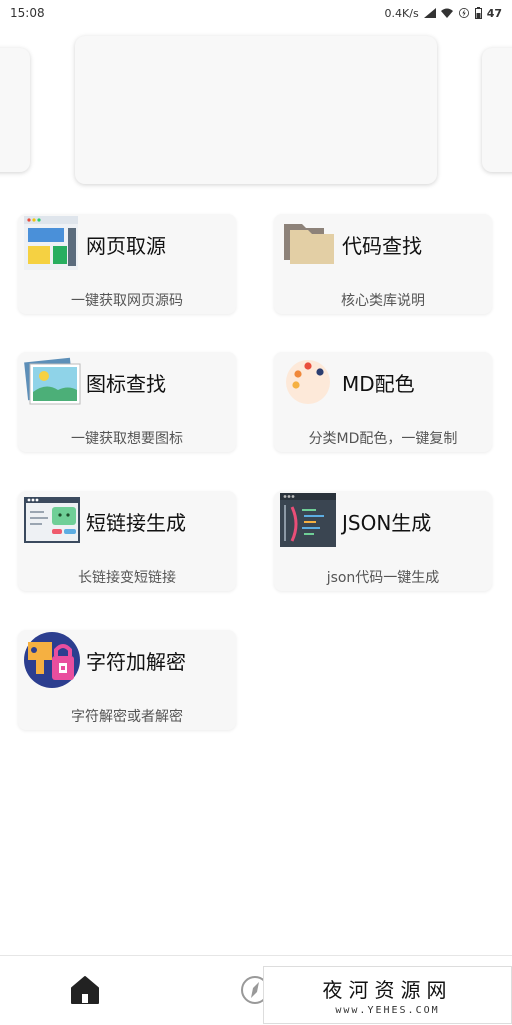  What do you see at coordinates (383, 541) in the screenshot?
I see `card-json-generator: JSON生成 json代码一键生成` at bounding box center [383, 541].